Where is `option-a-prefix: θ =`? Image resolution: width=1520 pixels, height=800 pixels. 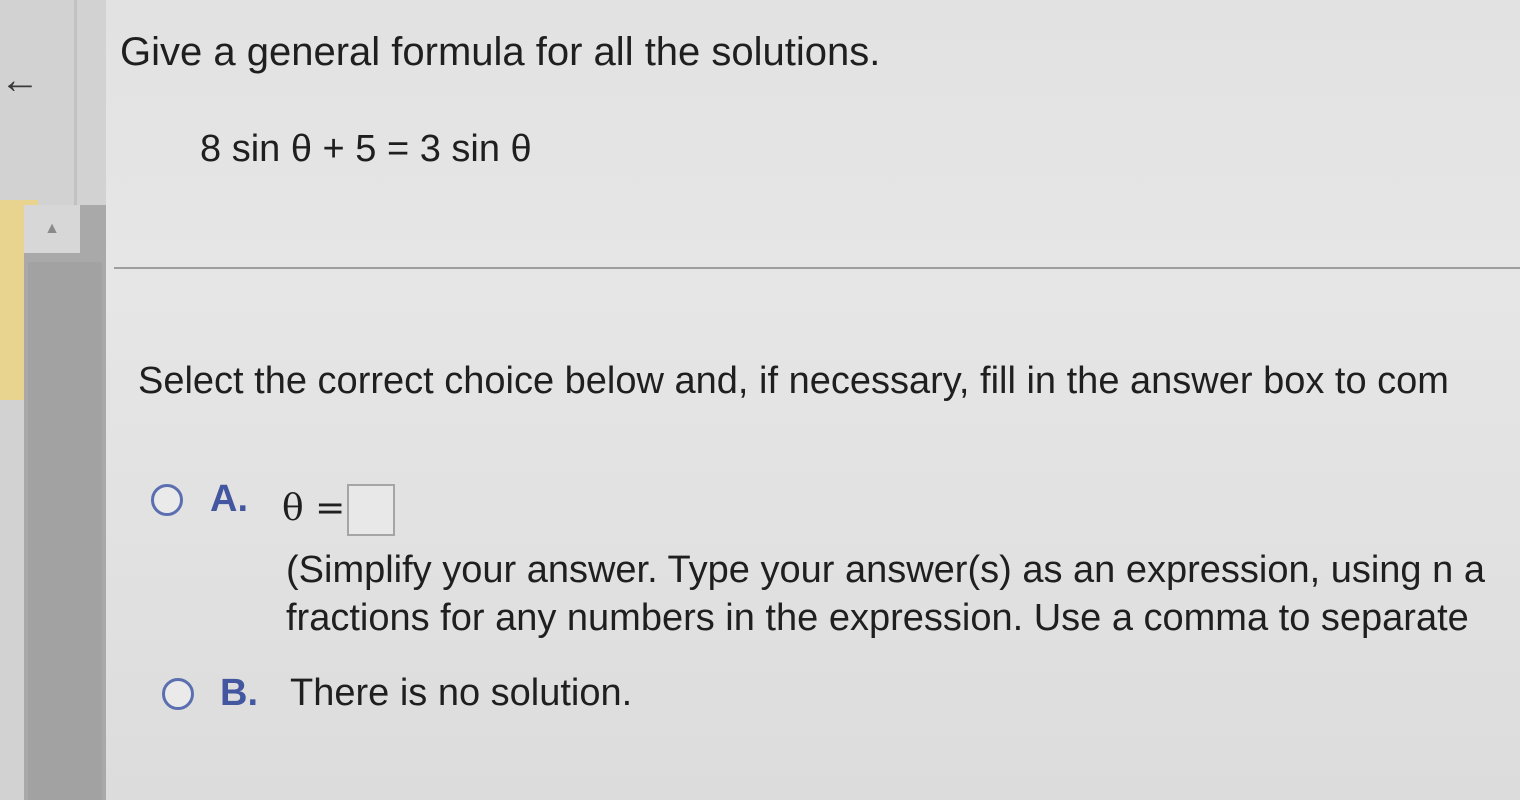 option-a-prefix: θ = is located at coordinates (314, 508).